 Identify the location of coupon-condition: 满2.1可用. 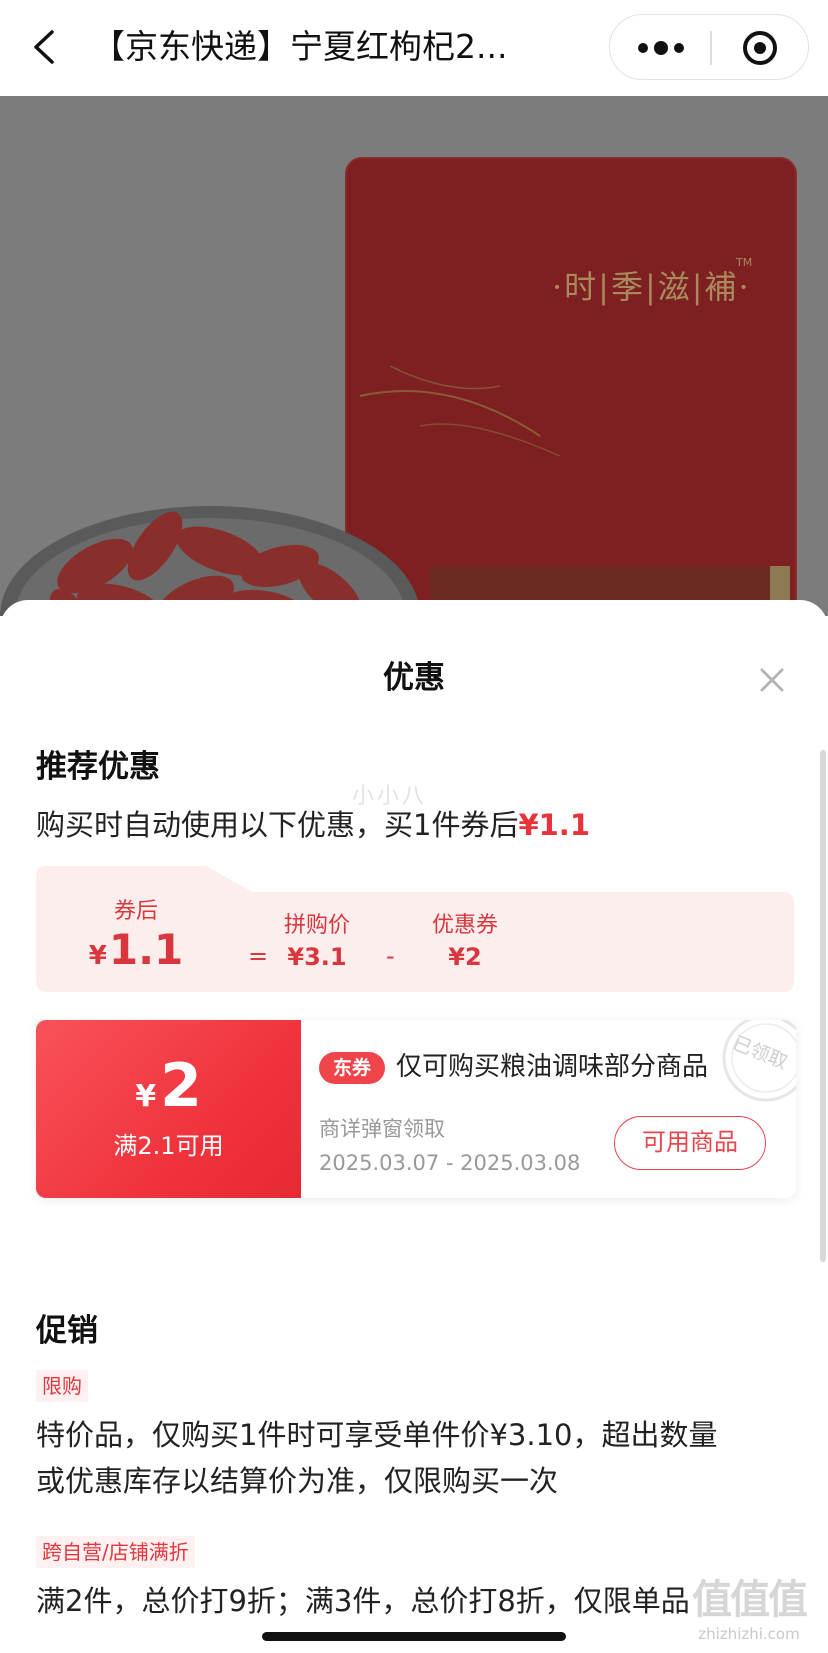
(168, 1146).